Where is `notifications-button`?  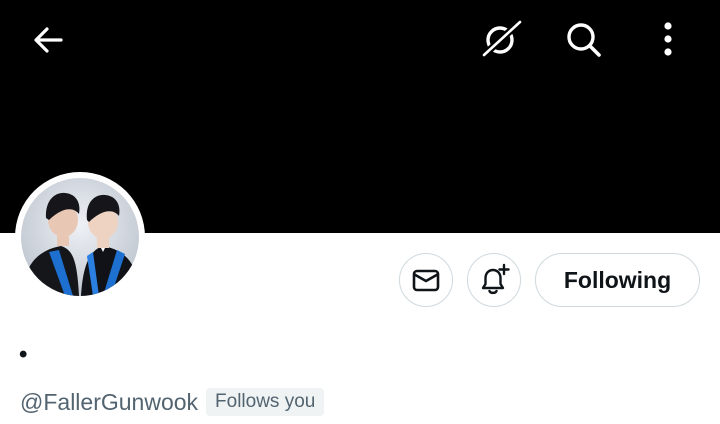
notifications-button is located at coordinates (494, 280).